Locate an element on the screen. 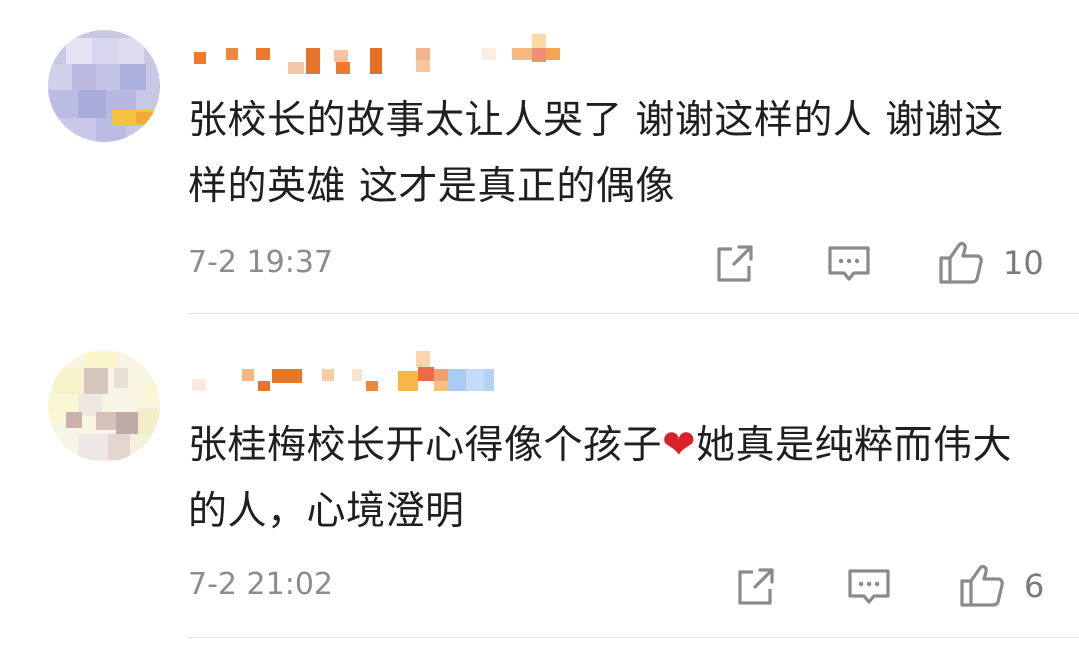 The image size is (1079, 648). comment-timestamp: 7-2 21:02 is located at coordinates (260, 584).